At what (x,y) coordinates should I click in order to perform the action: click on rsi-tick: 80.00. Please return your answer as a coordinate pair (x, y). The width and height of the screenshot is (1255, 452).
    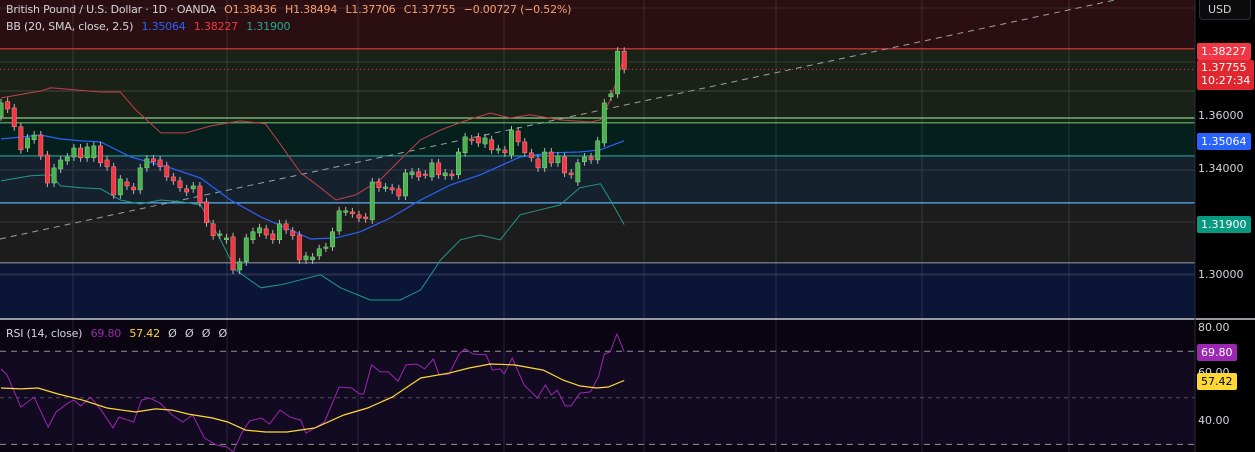
    Looking at the image, I should click on (1214, 327).